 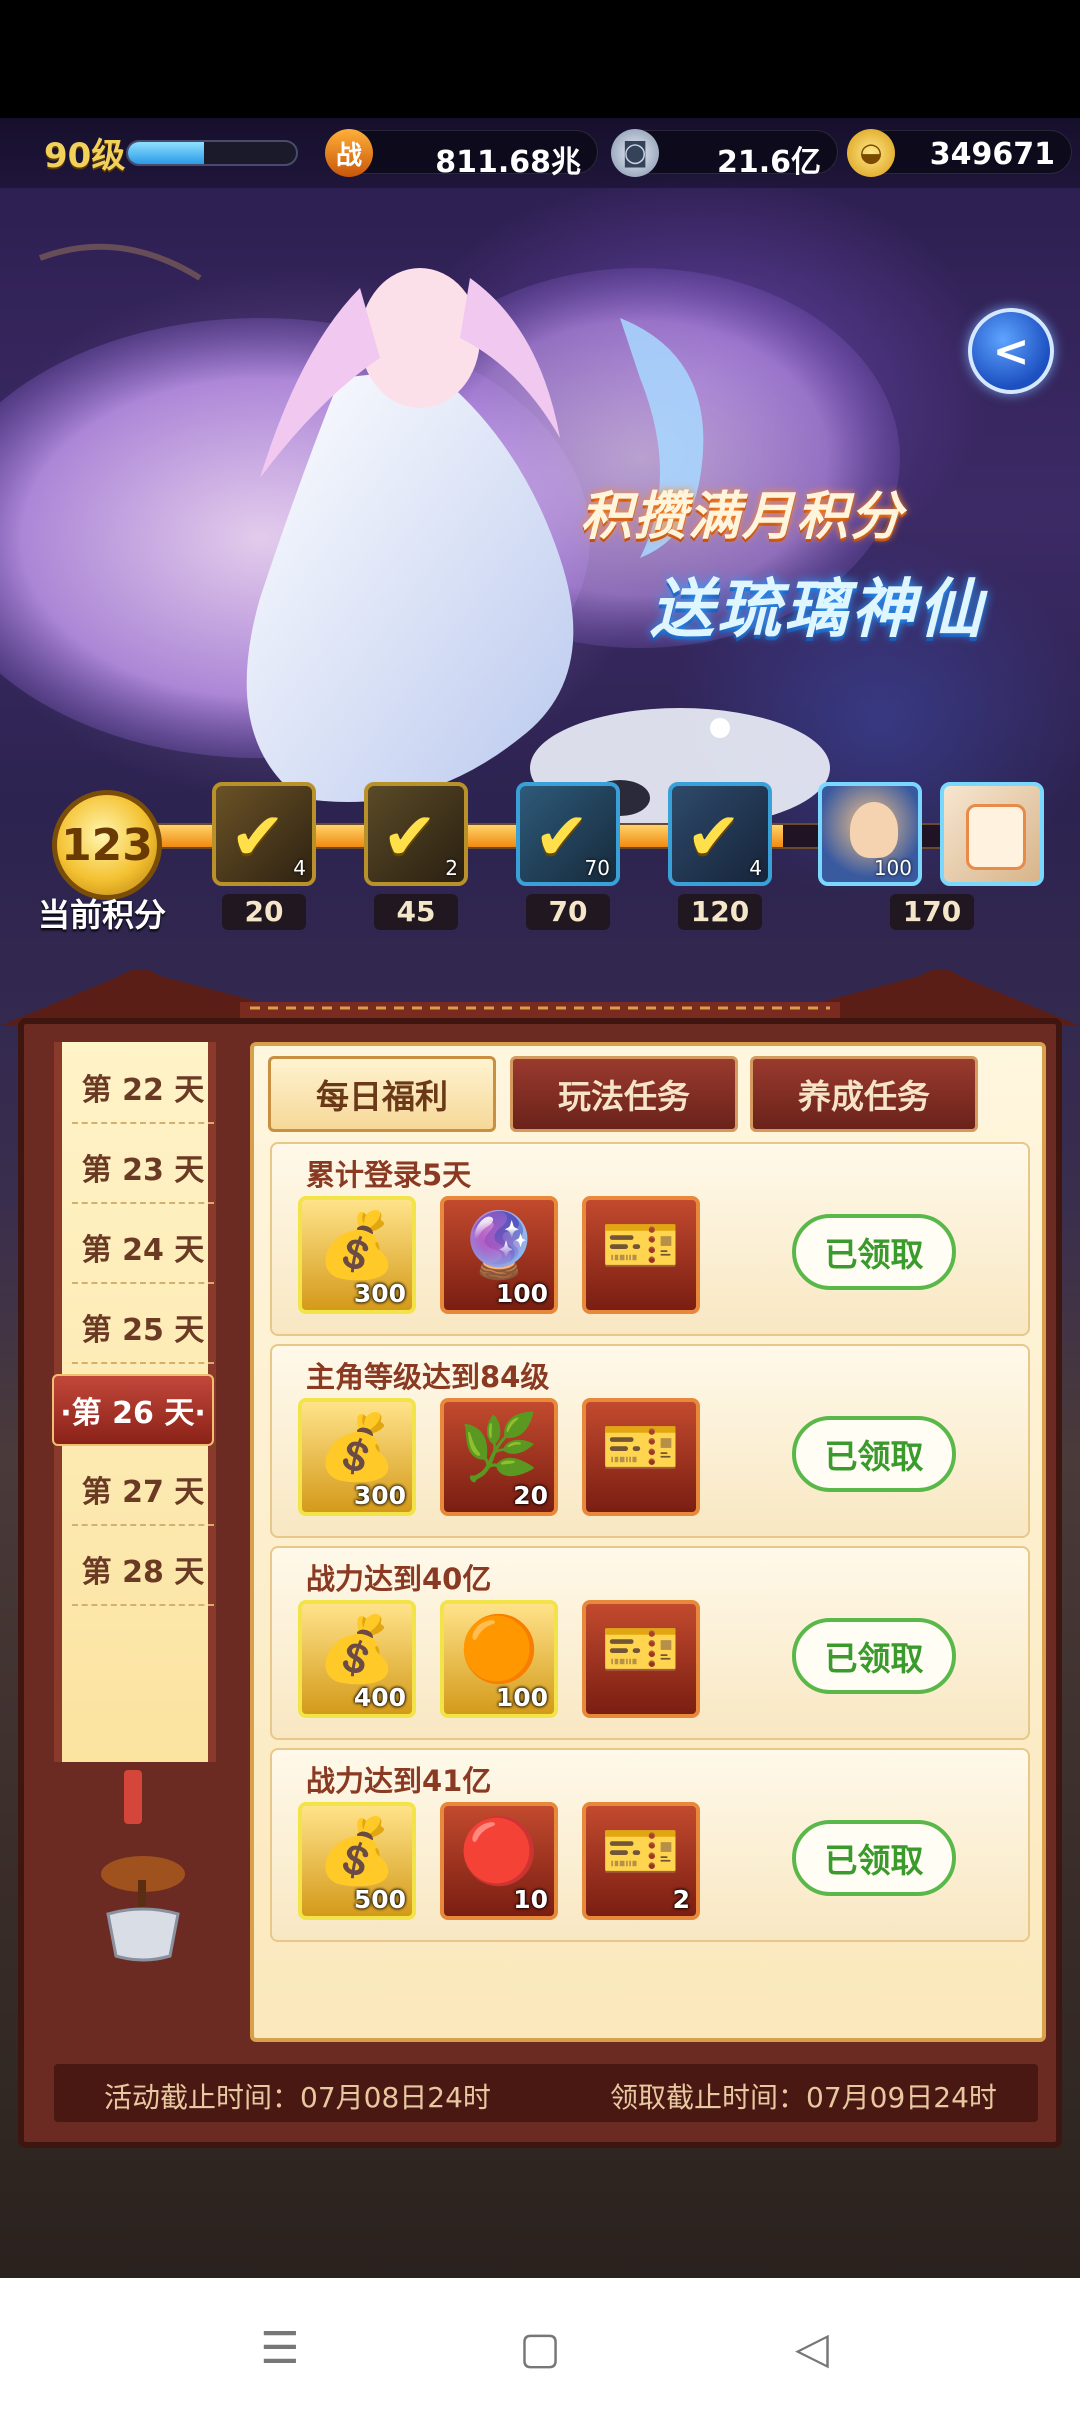 I want to click on milestone-reward-45: ✔ 2, so click(x=416, y=834).